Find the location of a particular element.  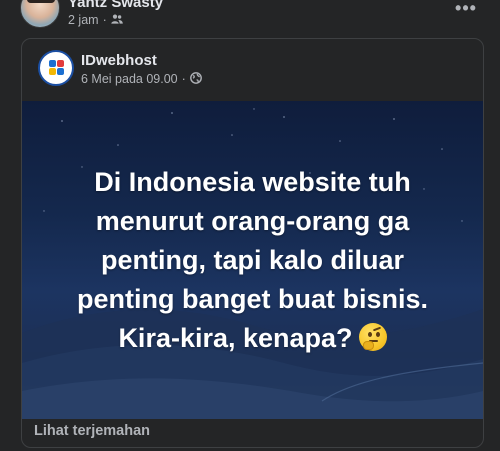

page-logo is located at coordinates (56, 68).